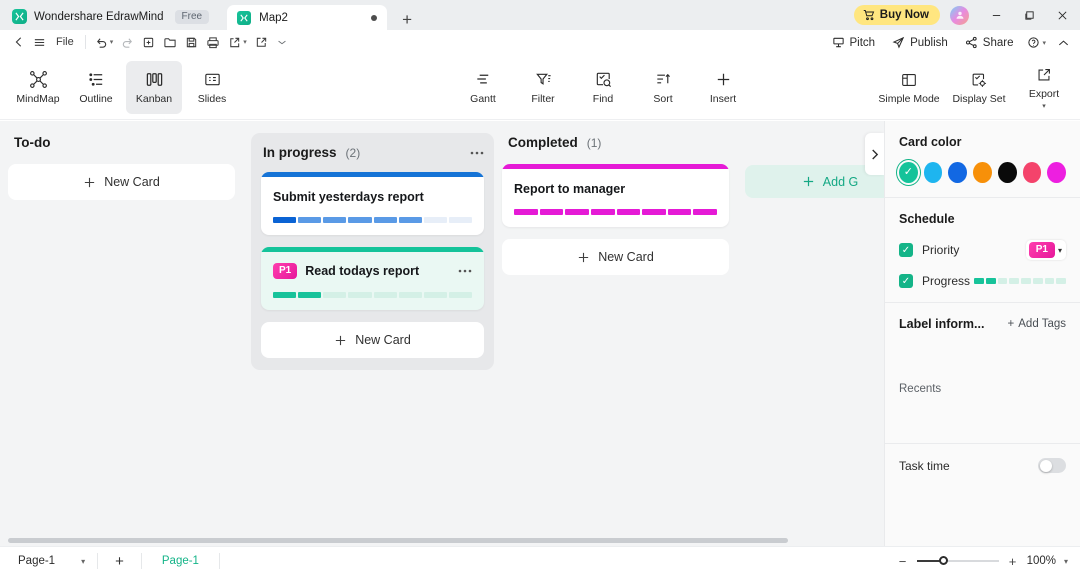 This screenshot has height=575, width=1080. What do you see at coordinates (273, 17) in the screenshot?
I see `document-tab-label: Map2` at bounding box center [273, 17].